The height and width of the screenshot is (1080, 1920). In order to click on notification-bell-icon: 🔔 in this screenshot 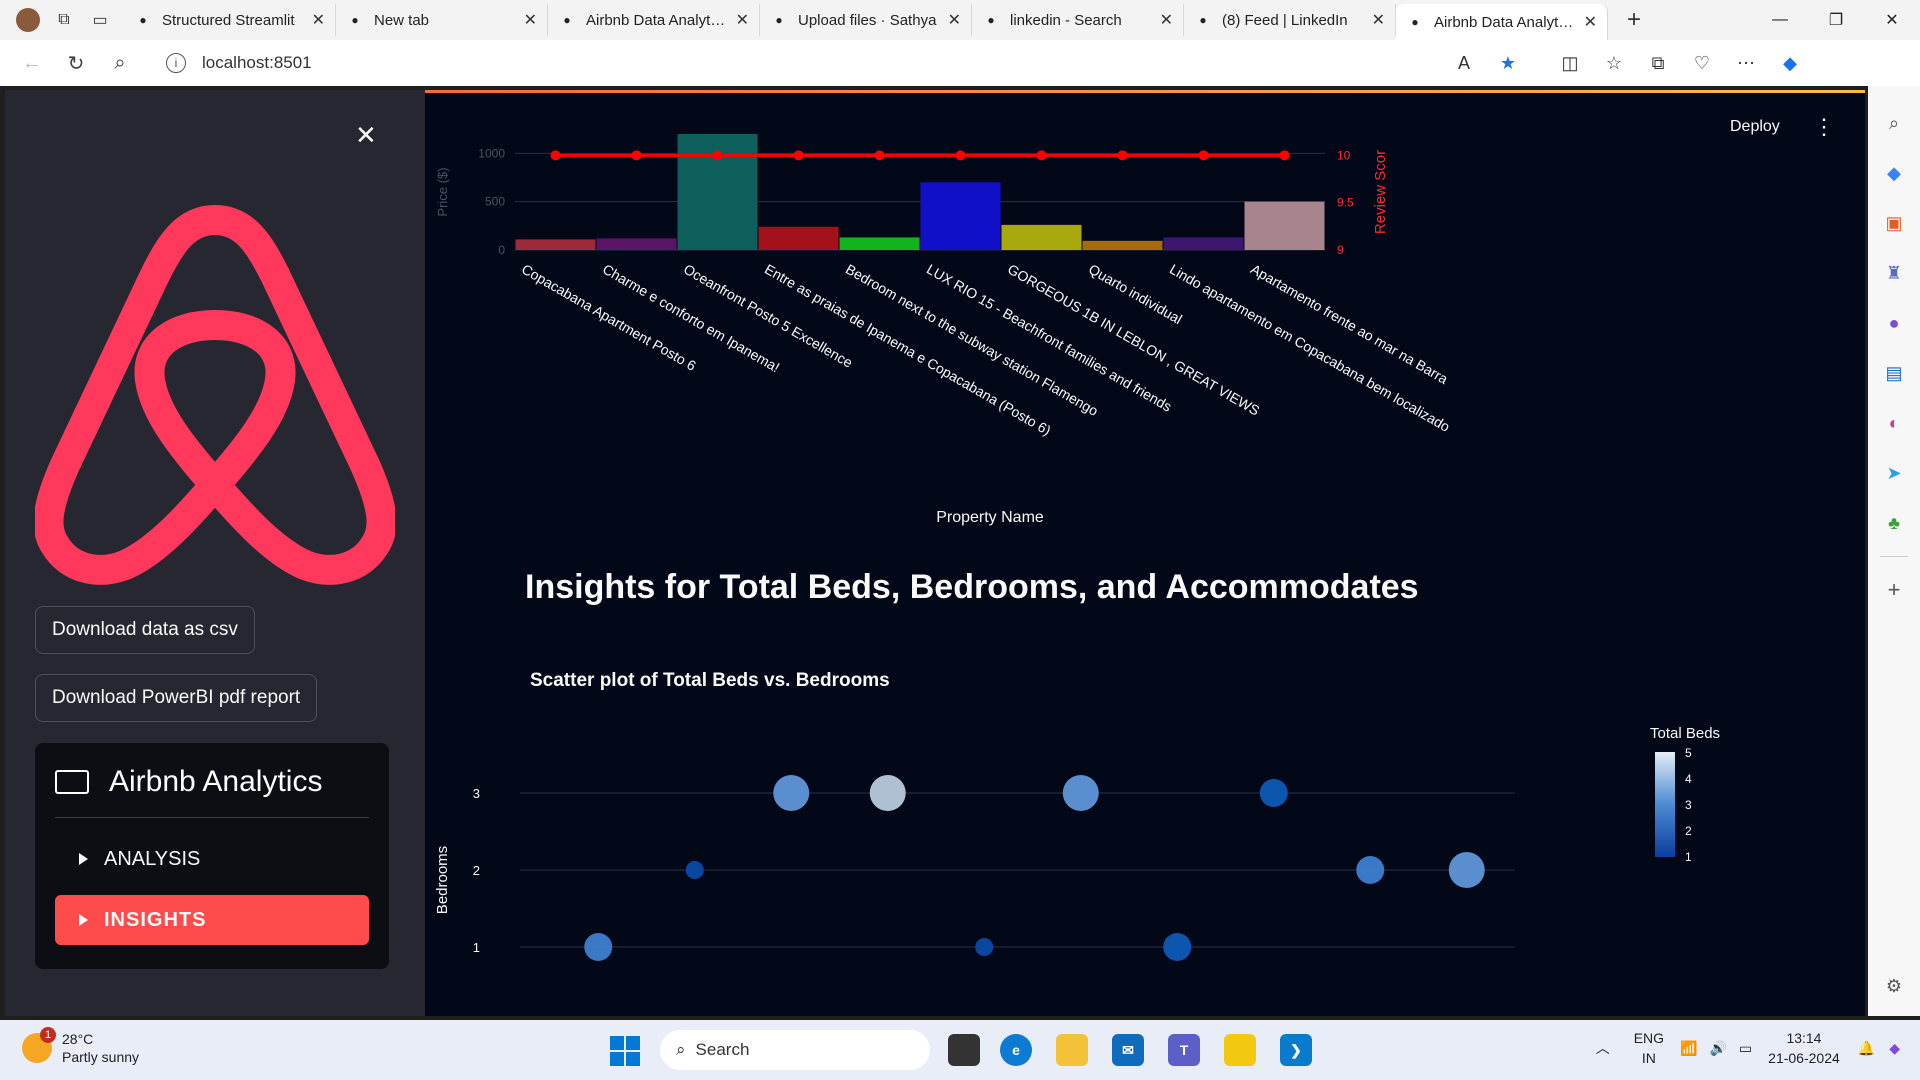, I will do `click(1866, 1048)`.